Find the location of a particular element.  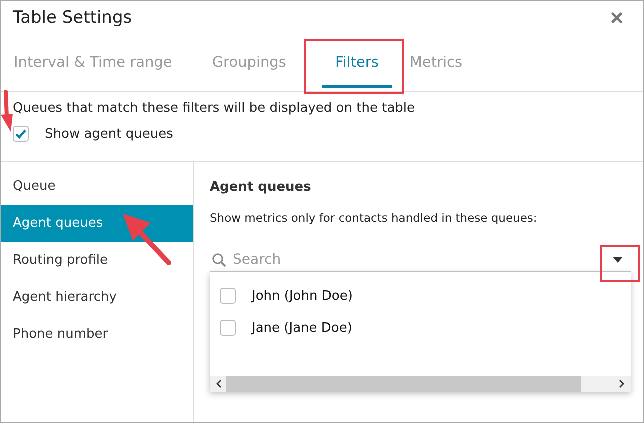

panel-hint: Show metrics only for contacts handled in these queues: is located at coordinates (374, 218).